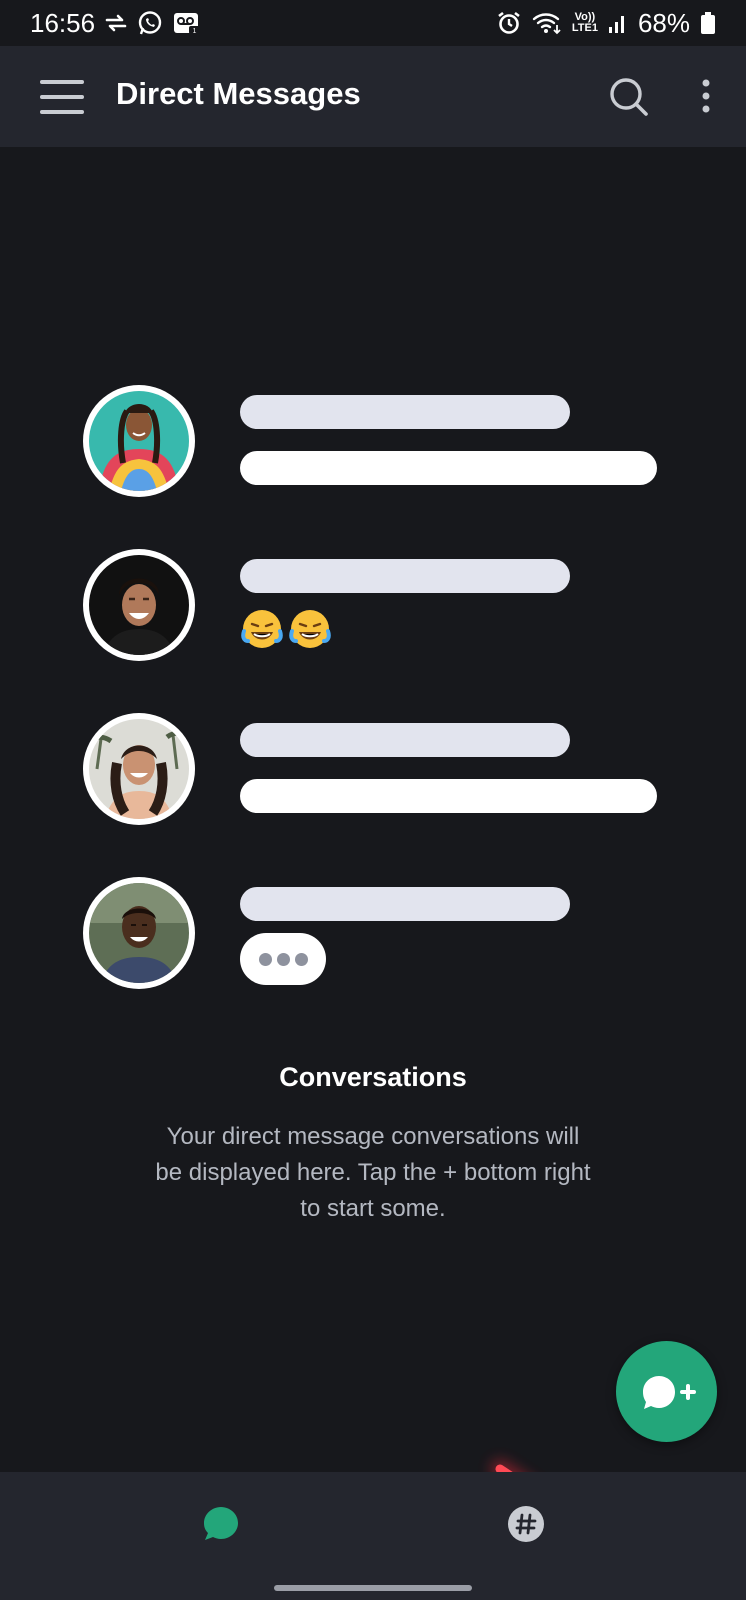 This screenshot has width=746, height=1600. Describe the element at coordinates (62, 97) in the screenshot. I see `hamburger-menu-icon` at that location.